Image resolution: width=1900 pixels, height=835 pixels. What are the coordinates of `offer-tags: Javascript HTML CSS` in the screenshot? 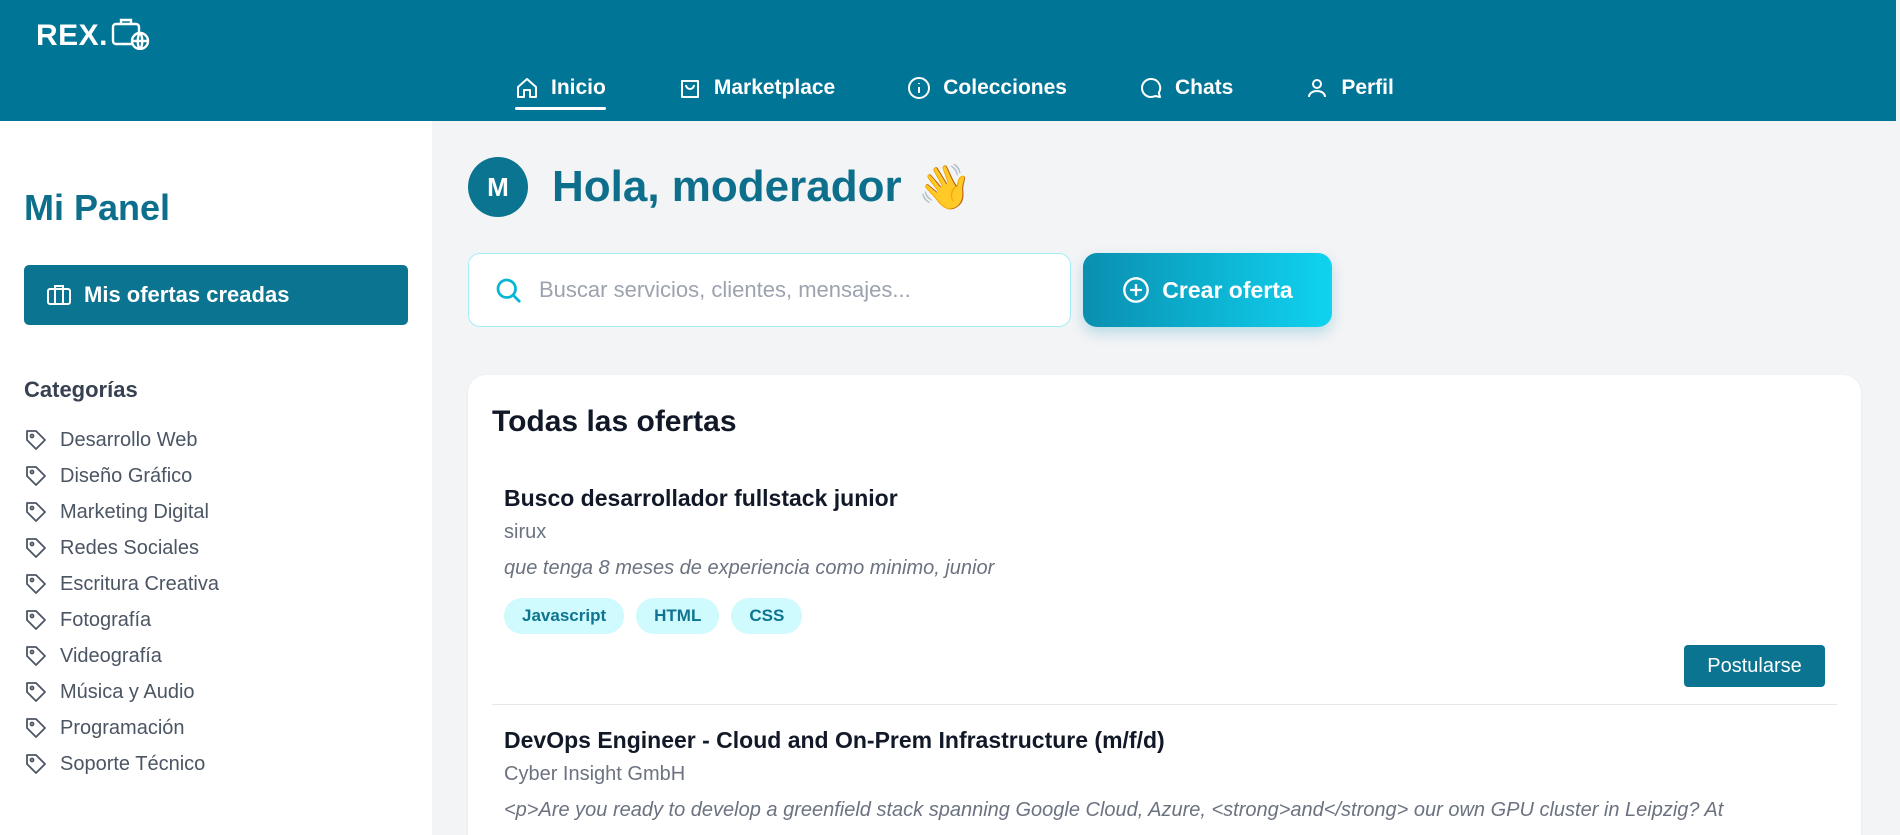 It's located at (659, 616).